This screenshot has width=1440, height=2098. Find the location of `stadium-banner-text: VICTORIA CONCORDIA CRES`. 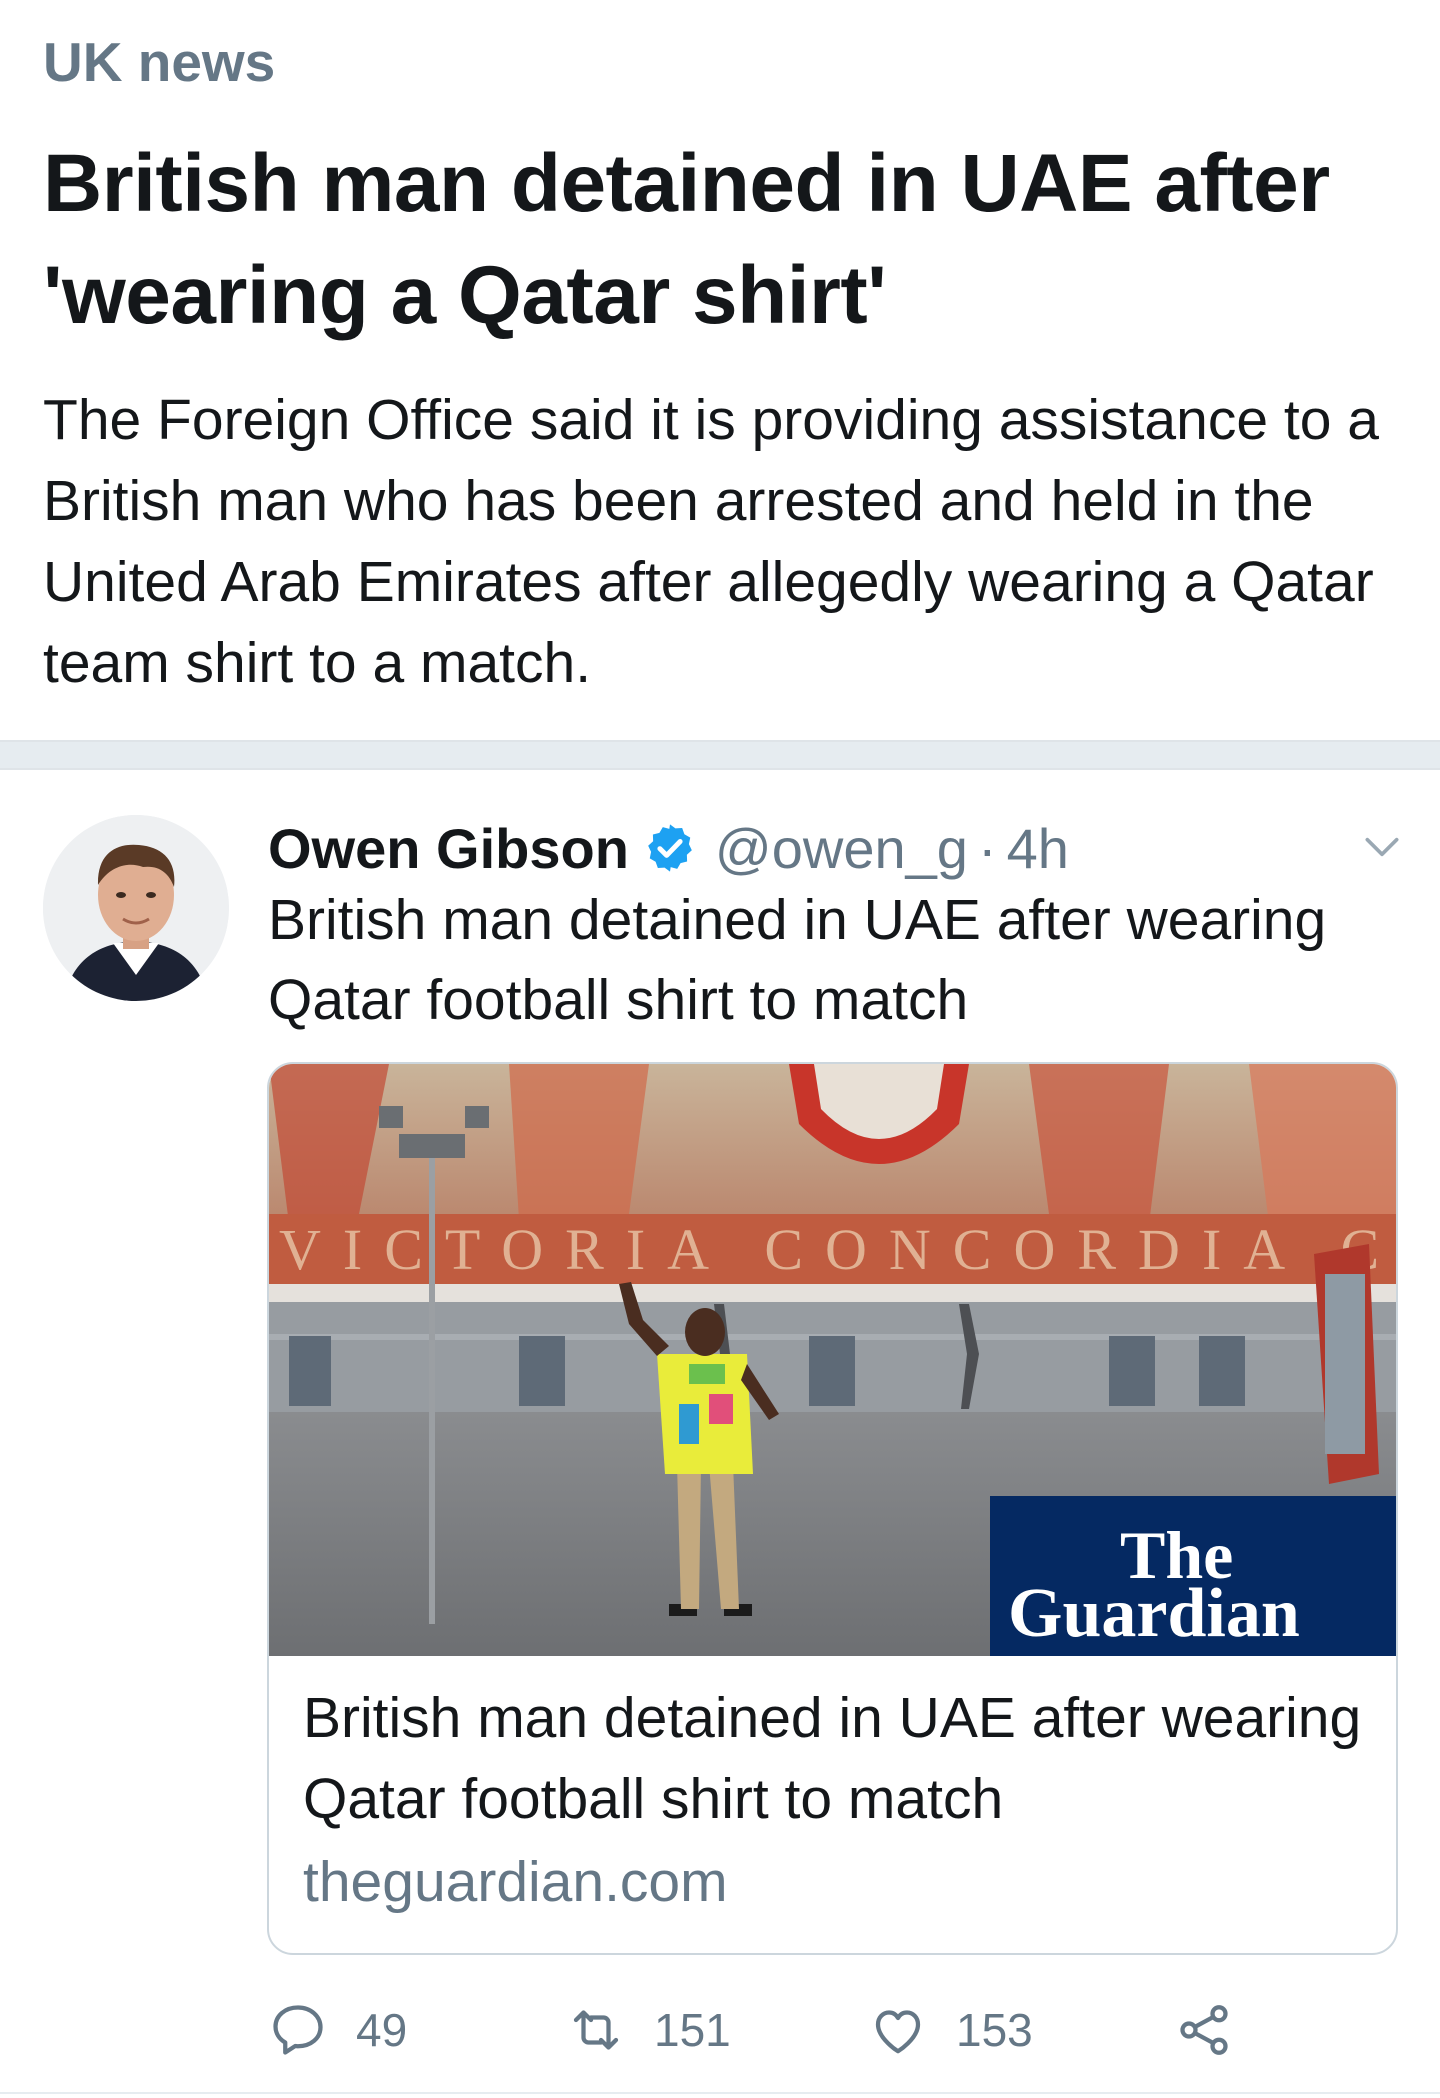

stadium-banner-text: VICTORIA CONCORDIA CRES is located at coordinates (837, 1249).